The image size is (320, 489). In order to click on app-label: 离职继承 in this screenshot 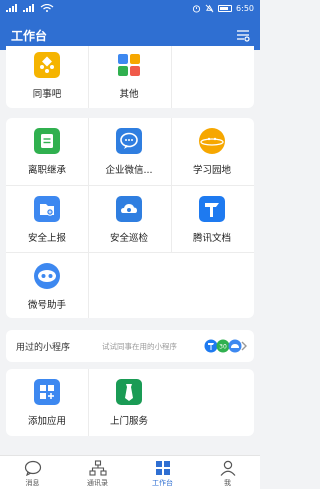, I will do `click(46, 170)`.